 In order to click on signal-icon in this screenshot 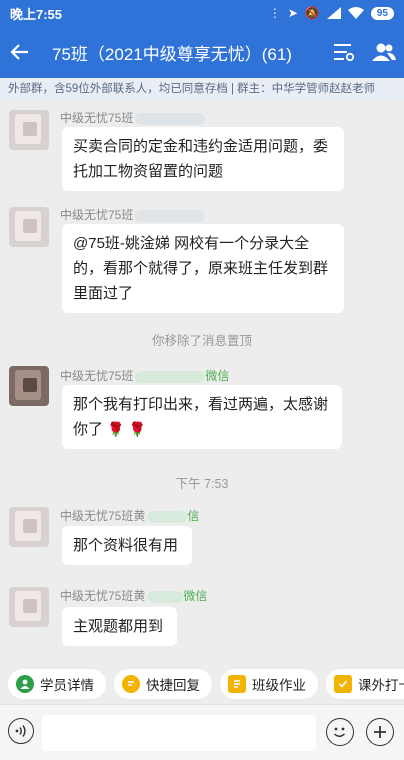, I will do `click(333, 13)`.